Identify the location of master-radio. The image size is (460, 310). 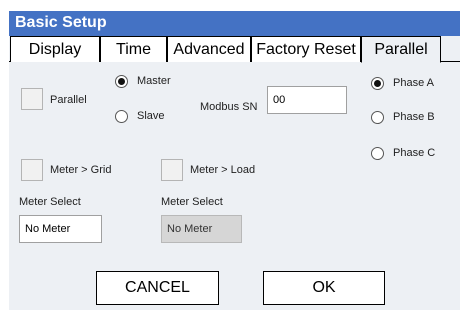
(121, 81).